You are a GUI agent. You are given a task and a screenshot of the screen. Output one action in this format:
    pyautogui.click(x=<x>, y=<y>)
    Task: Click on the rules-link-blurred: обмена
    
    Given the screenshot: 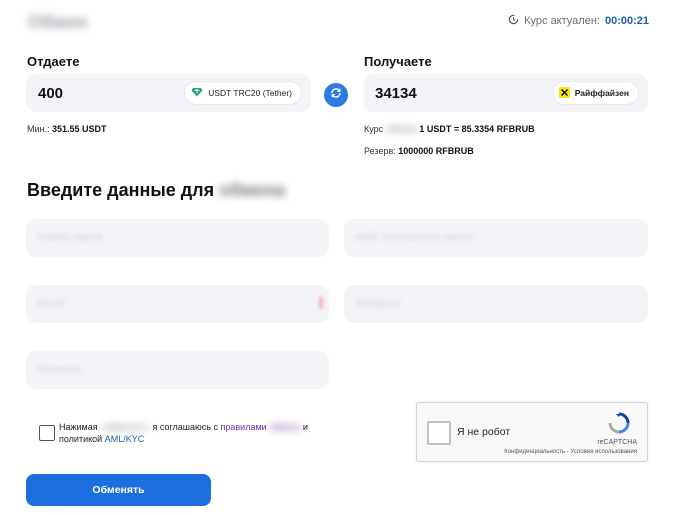 What is the action you would take?
    pyautogui.click(x=284, y=427)
    